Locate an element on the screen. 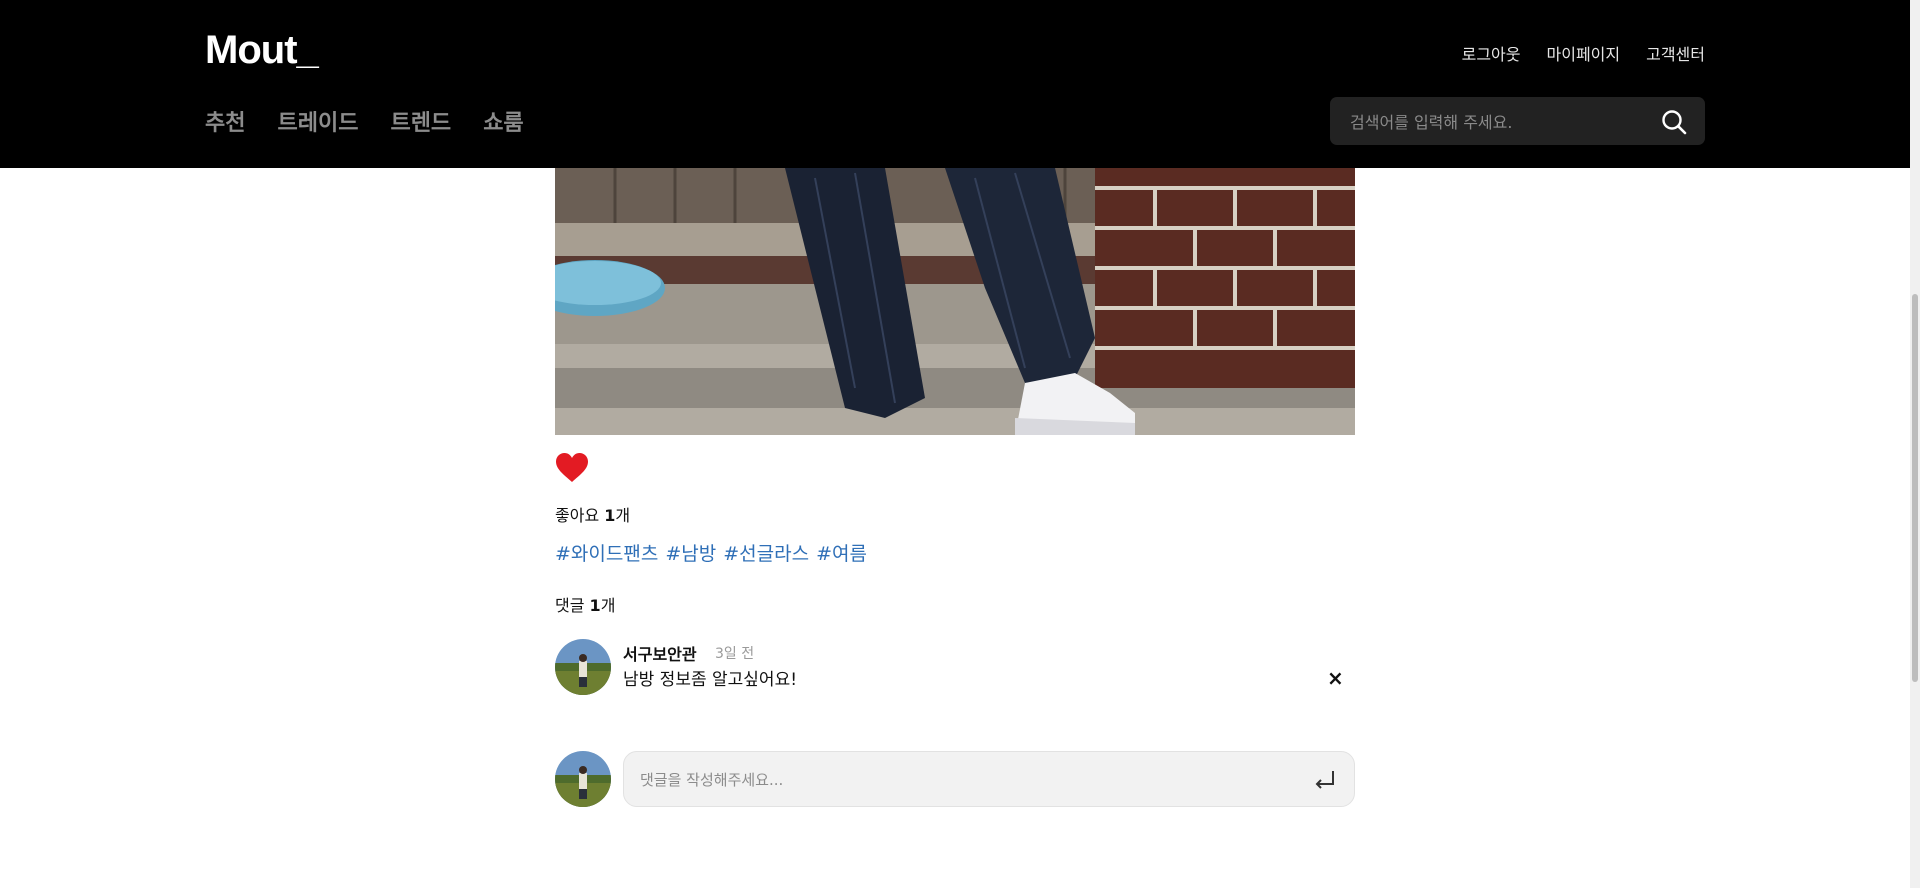 The height and width of the screenshot is (888, 1920). likes-number: 1 is located at coordinates (610, 515).